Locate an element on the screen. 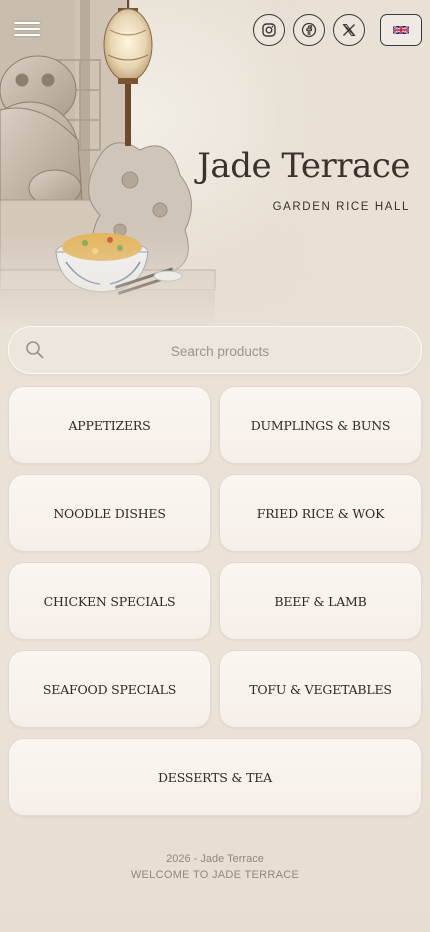  category-label: TOFU & VEGETABLES is located at coordinates (320, 689).